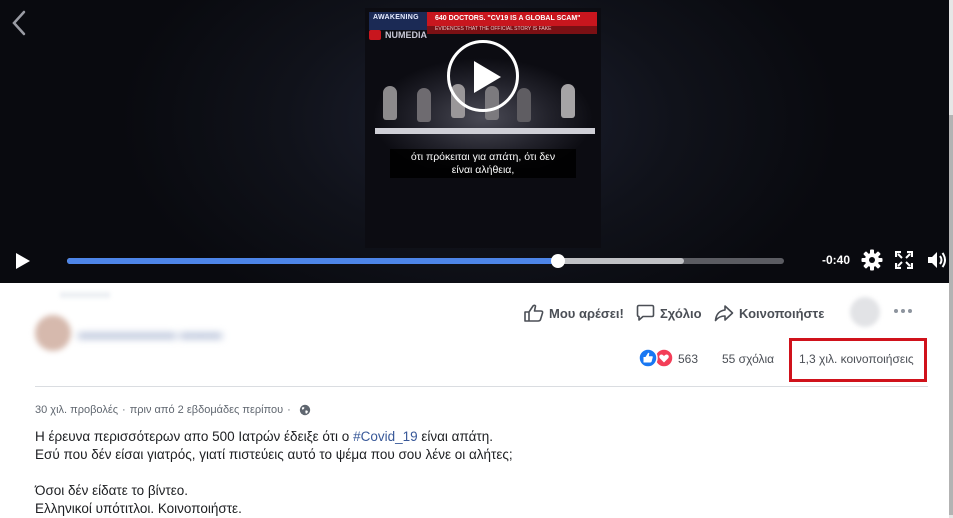 This screenshot has height=518, width=953. Describe the element at coordinates (586, 313) in the screenshot. I see `like-label: Μου αρέσει!` at that location.